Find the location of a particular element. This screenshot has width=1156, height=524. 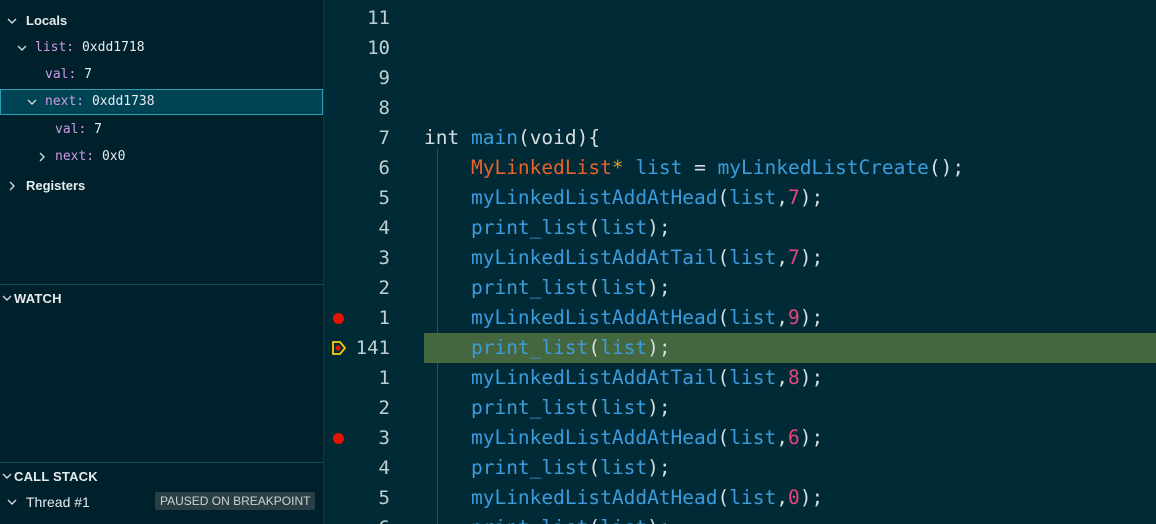

code-line: 3 myLinkedListAddAtTail(list,7); is located at coordinates (740, 258).